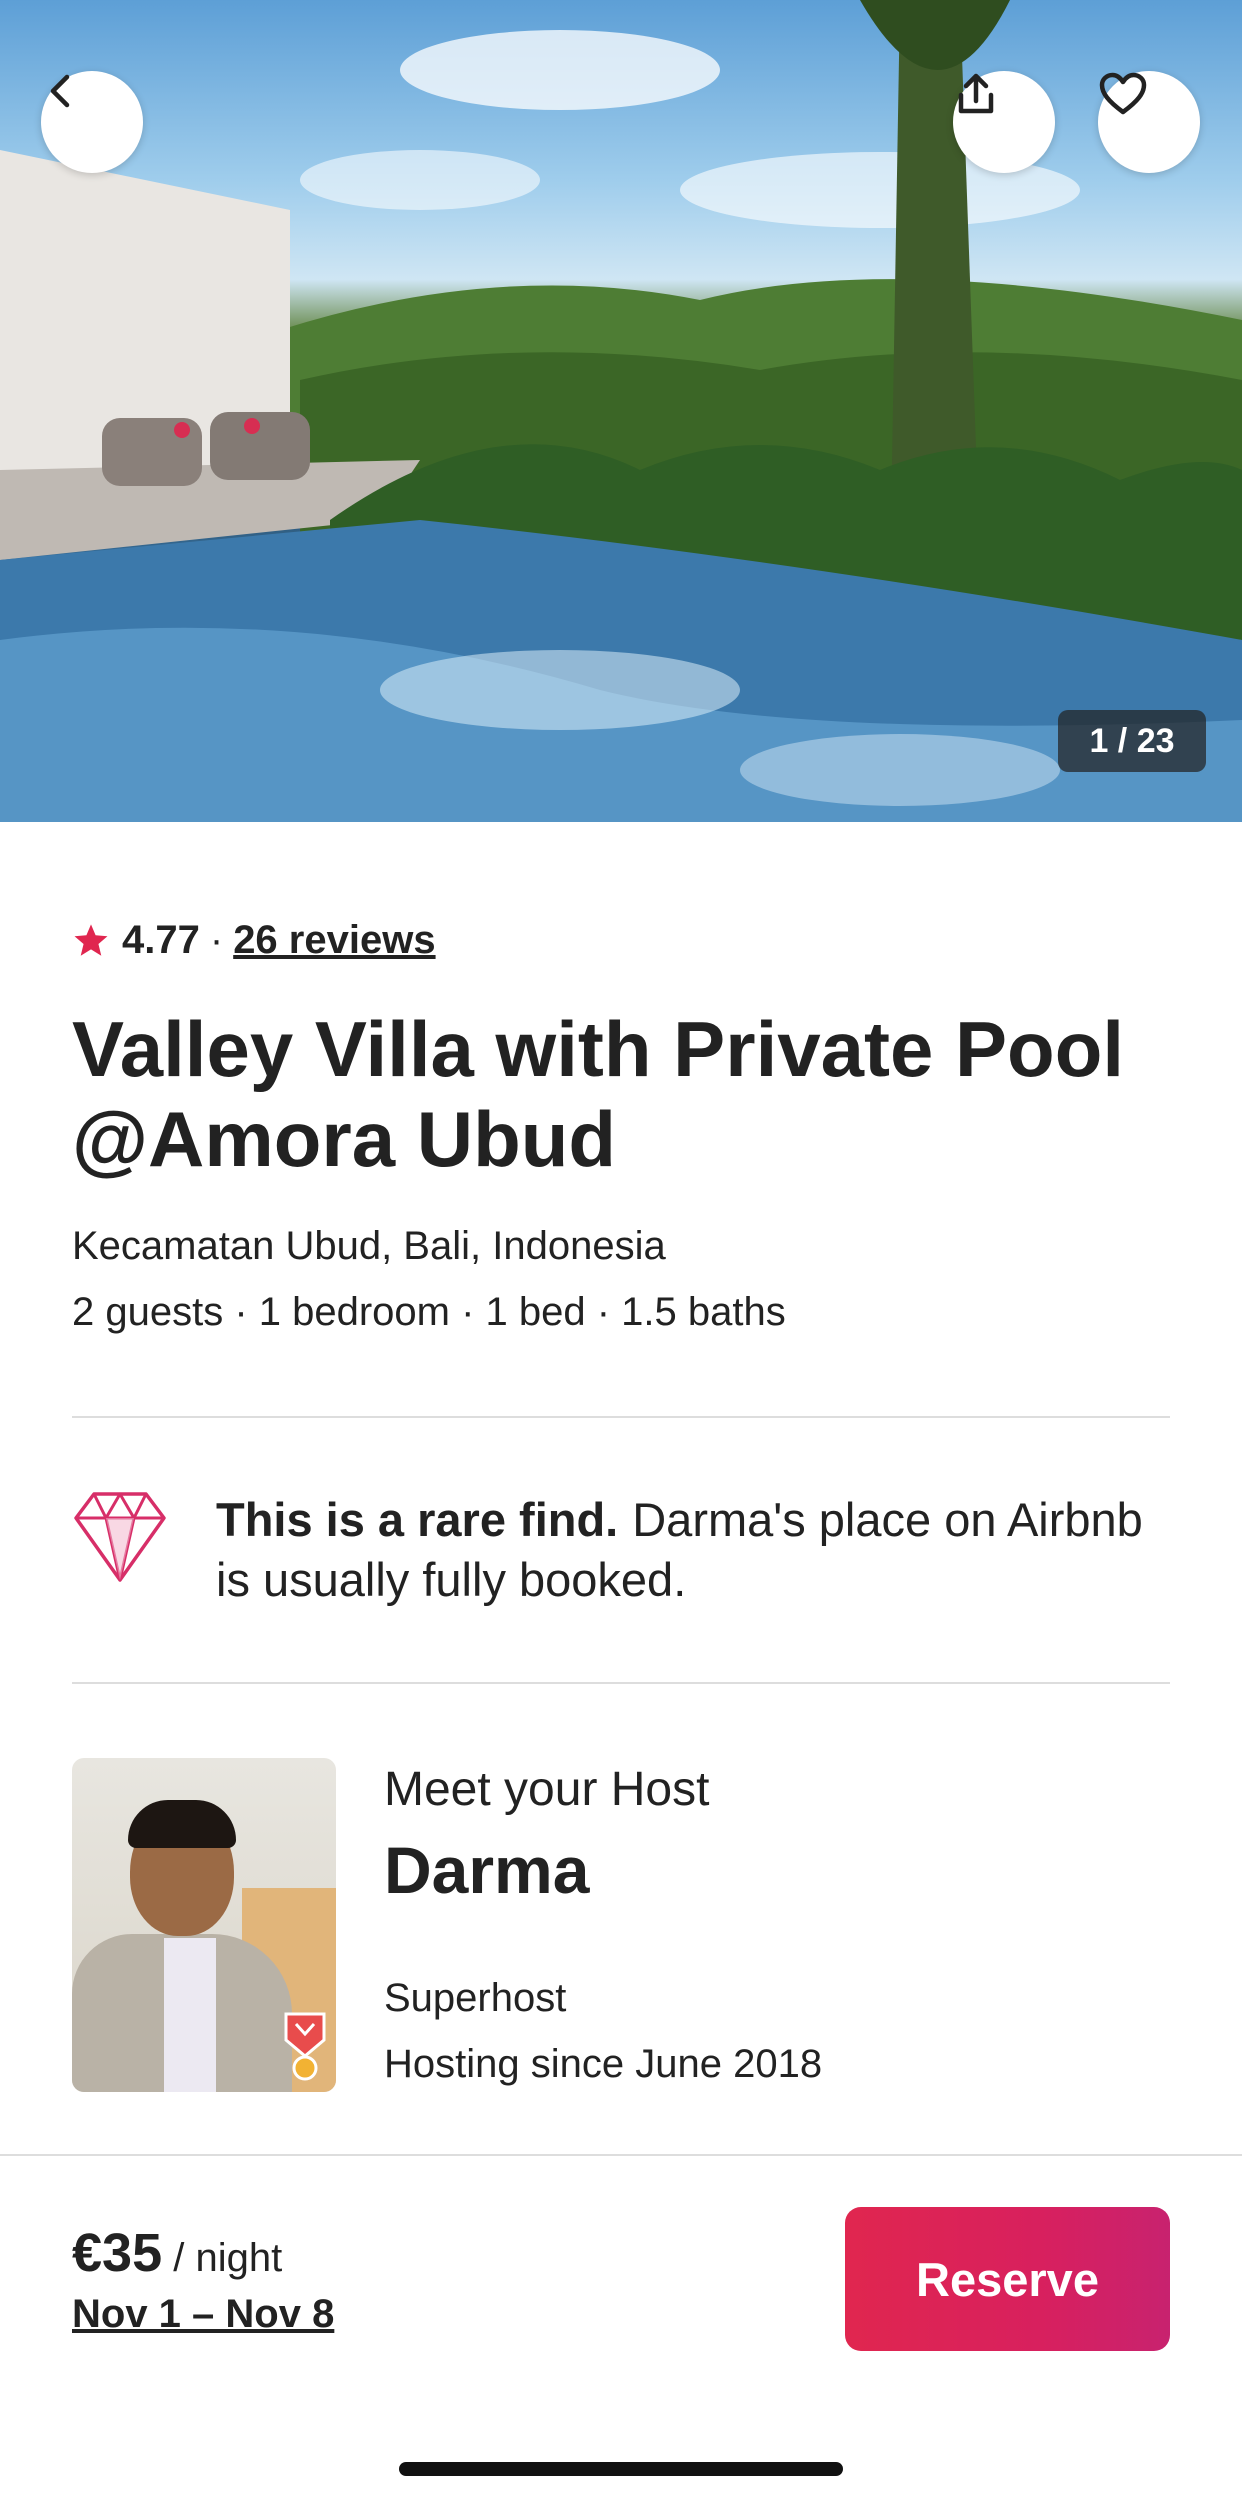 Image resolution: width=1242 pixels, height=2497 pixels. Describe the element at coordinates (369, 1246) in the screenshot. I see `listing-location: Kecamatan Ubud, Bali, Indonesia` at that location.